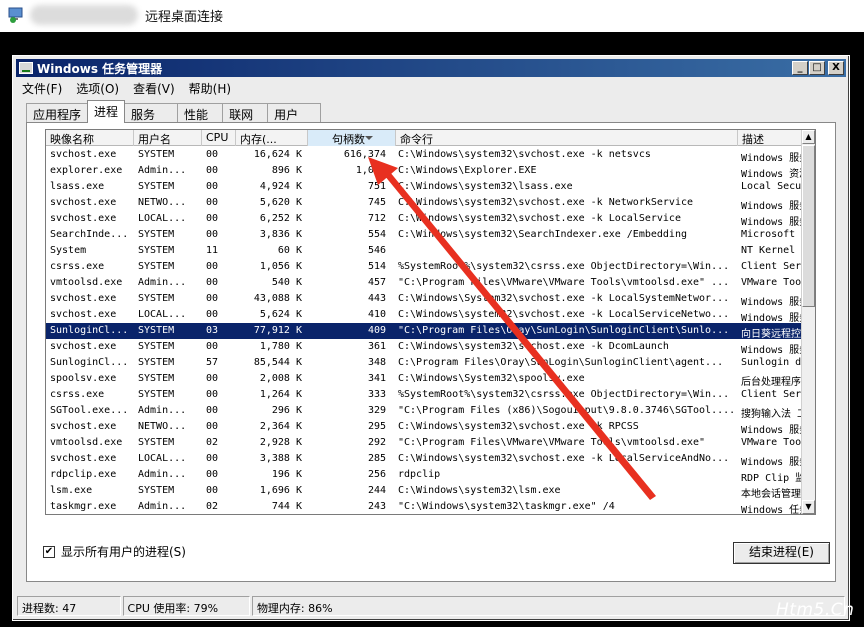  Describe the element at coordinates (245, 113) in the screenshot. I see `tab-networking: 联网` at that location.